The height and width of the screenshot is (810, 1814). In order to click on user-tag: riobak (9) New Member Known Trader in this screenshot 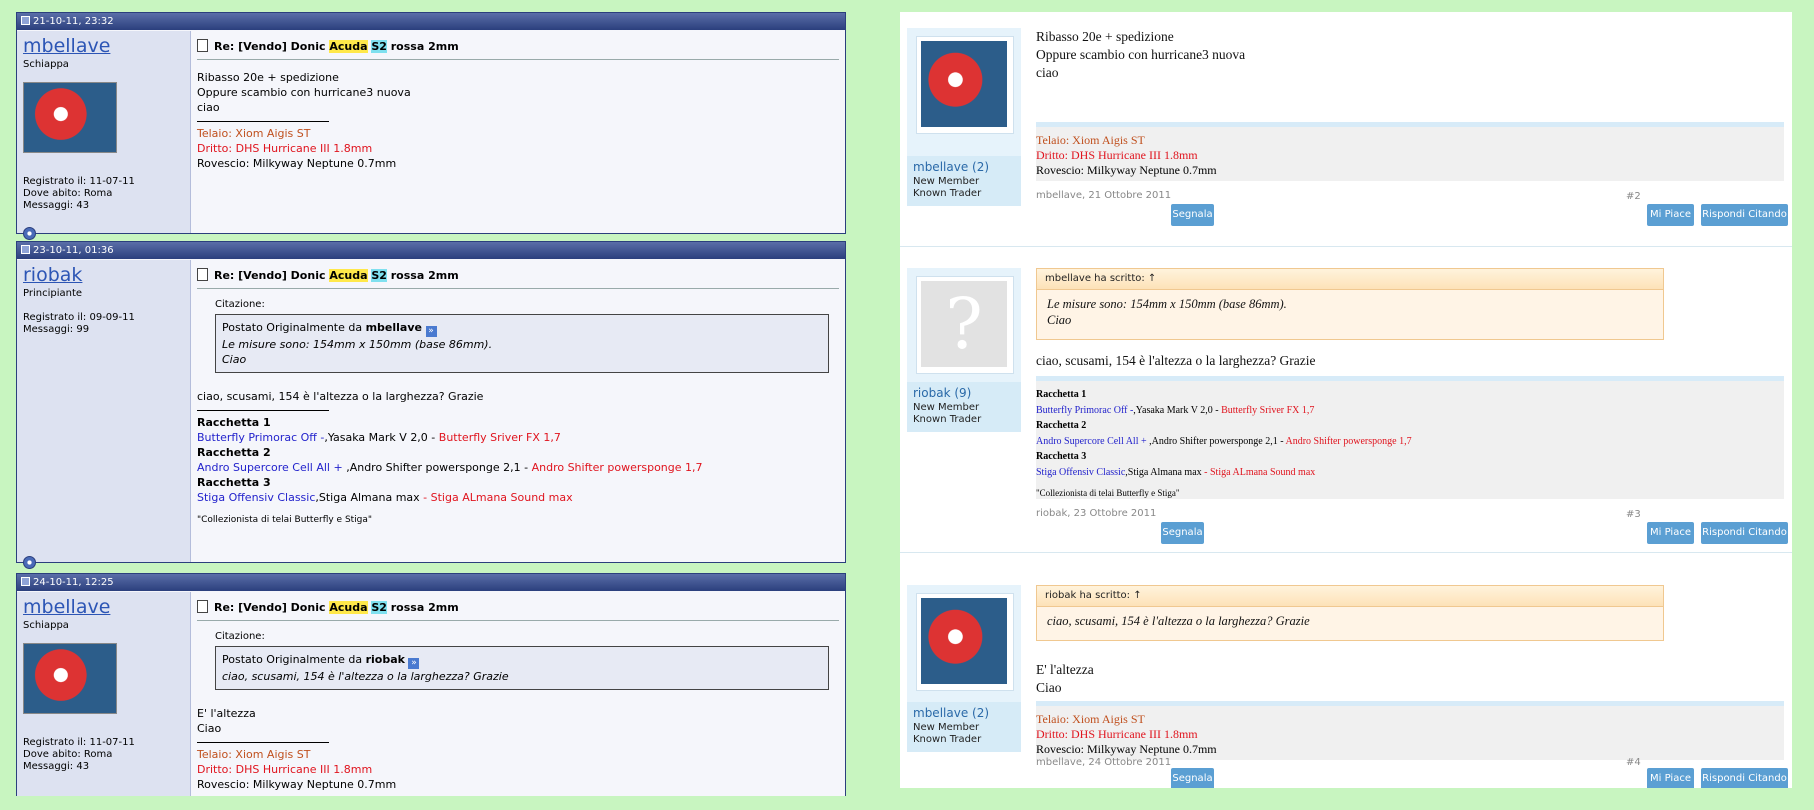, I will do `click(964, 407)`.